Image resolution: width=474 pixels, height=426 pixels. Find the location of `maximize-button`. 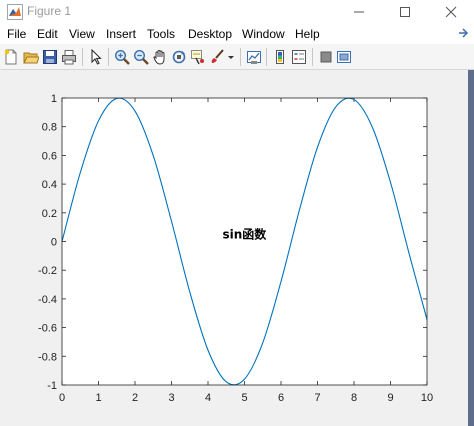

maximize-button is located at coordinates (405, 12).